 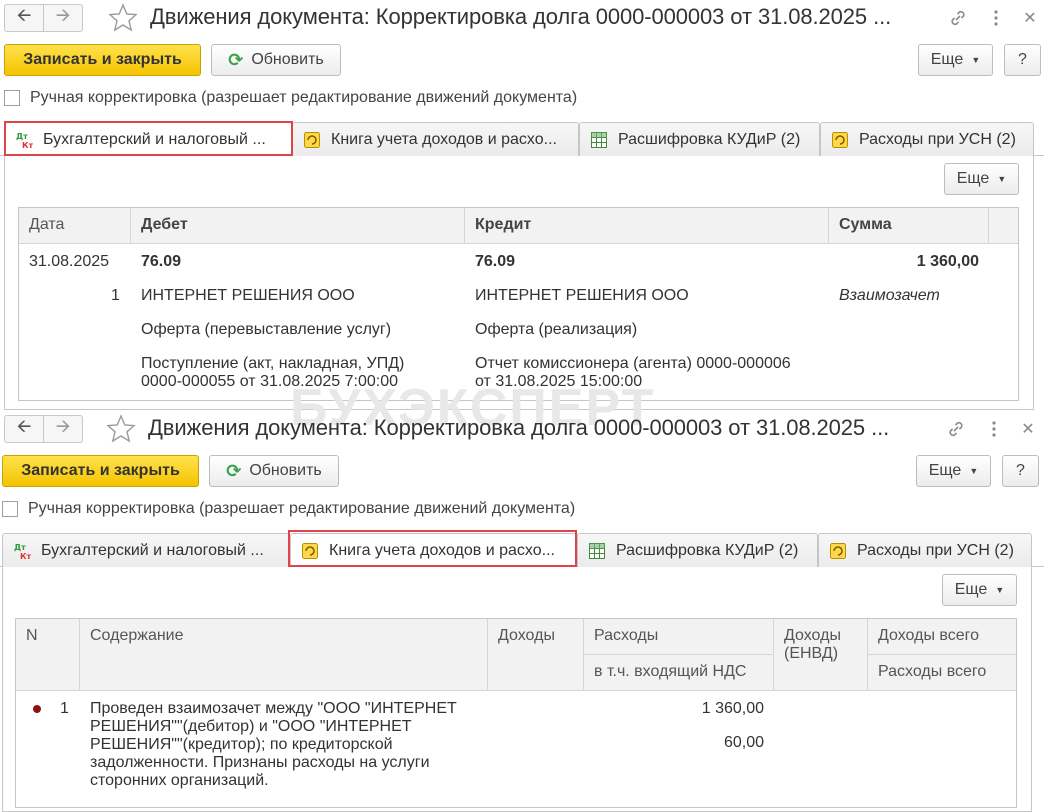 I want to click on tab-label: Расшифровка КУДиР (2), so click(x=707, y=550).